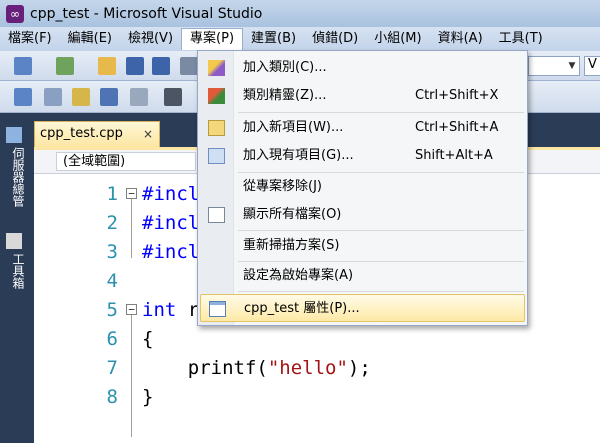 The image size is (600, 443). I want to click on document-tab: cpp_test.cpp ×, so click(97, 134).